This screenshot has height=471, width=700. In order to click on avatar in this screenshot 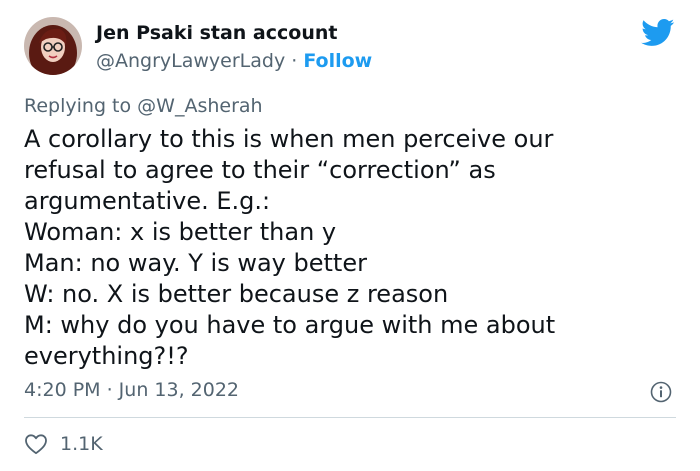, I will do `click(53, 46)`.